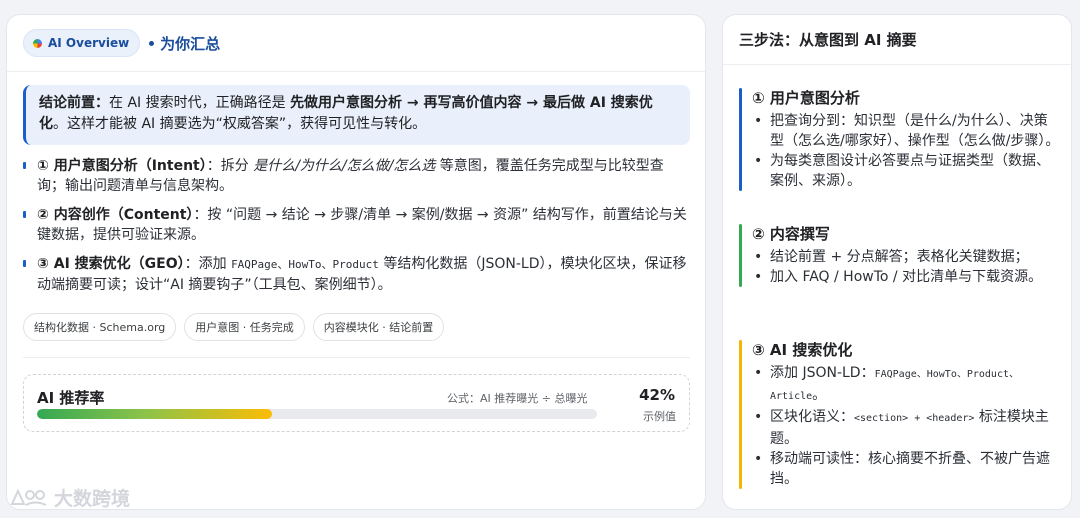 This screenshot has width=1080, height=518. What do you see at coordinates (92, 499) in the screenshot?
I see `watermark-text: 大数跨境` at bounding box center [92, 499].